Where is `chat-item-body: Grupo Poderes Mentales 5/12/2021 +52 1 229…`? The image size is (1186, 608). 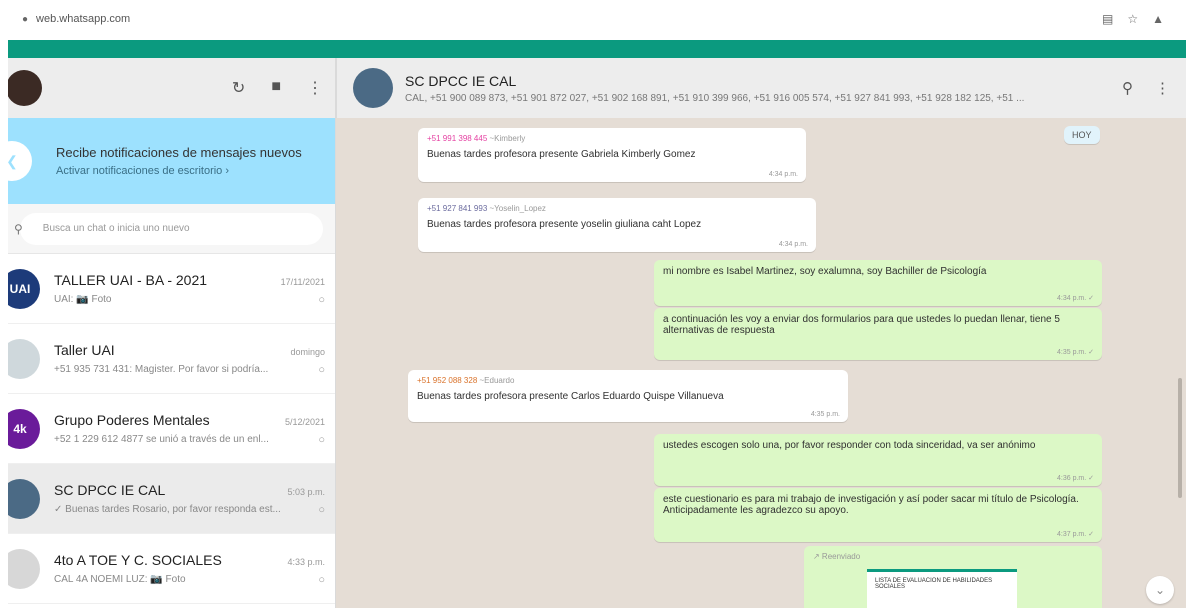
chat-item-body: Grupo Poderes Mentales 5/12/2021 +52 1 229… is located at coordinates (194, 429).